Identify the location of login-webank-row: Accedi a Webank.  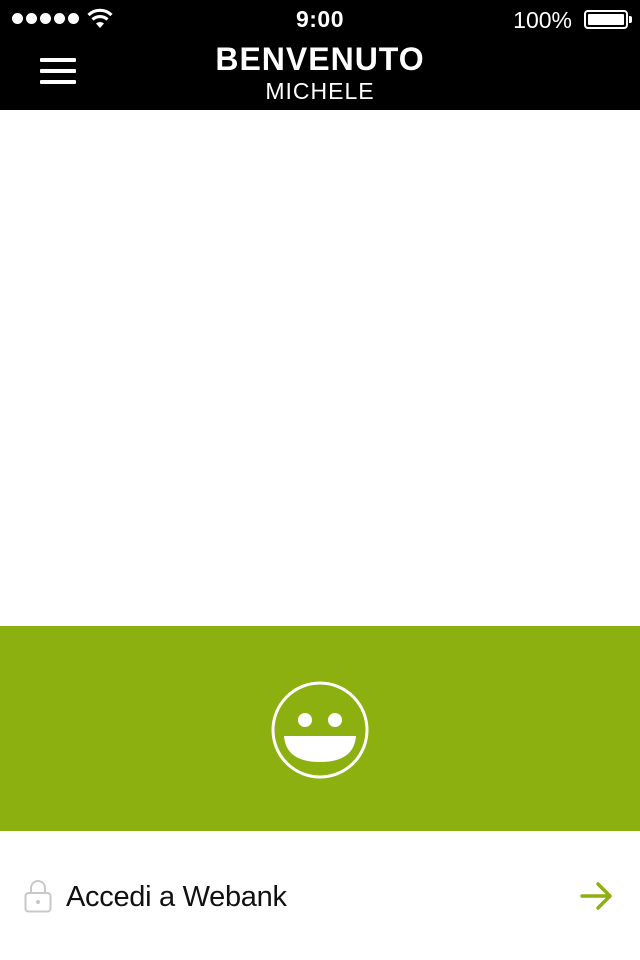
(320, 895).